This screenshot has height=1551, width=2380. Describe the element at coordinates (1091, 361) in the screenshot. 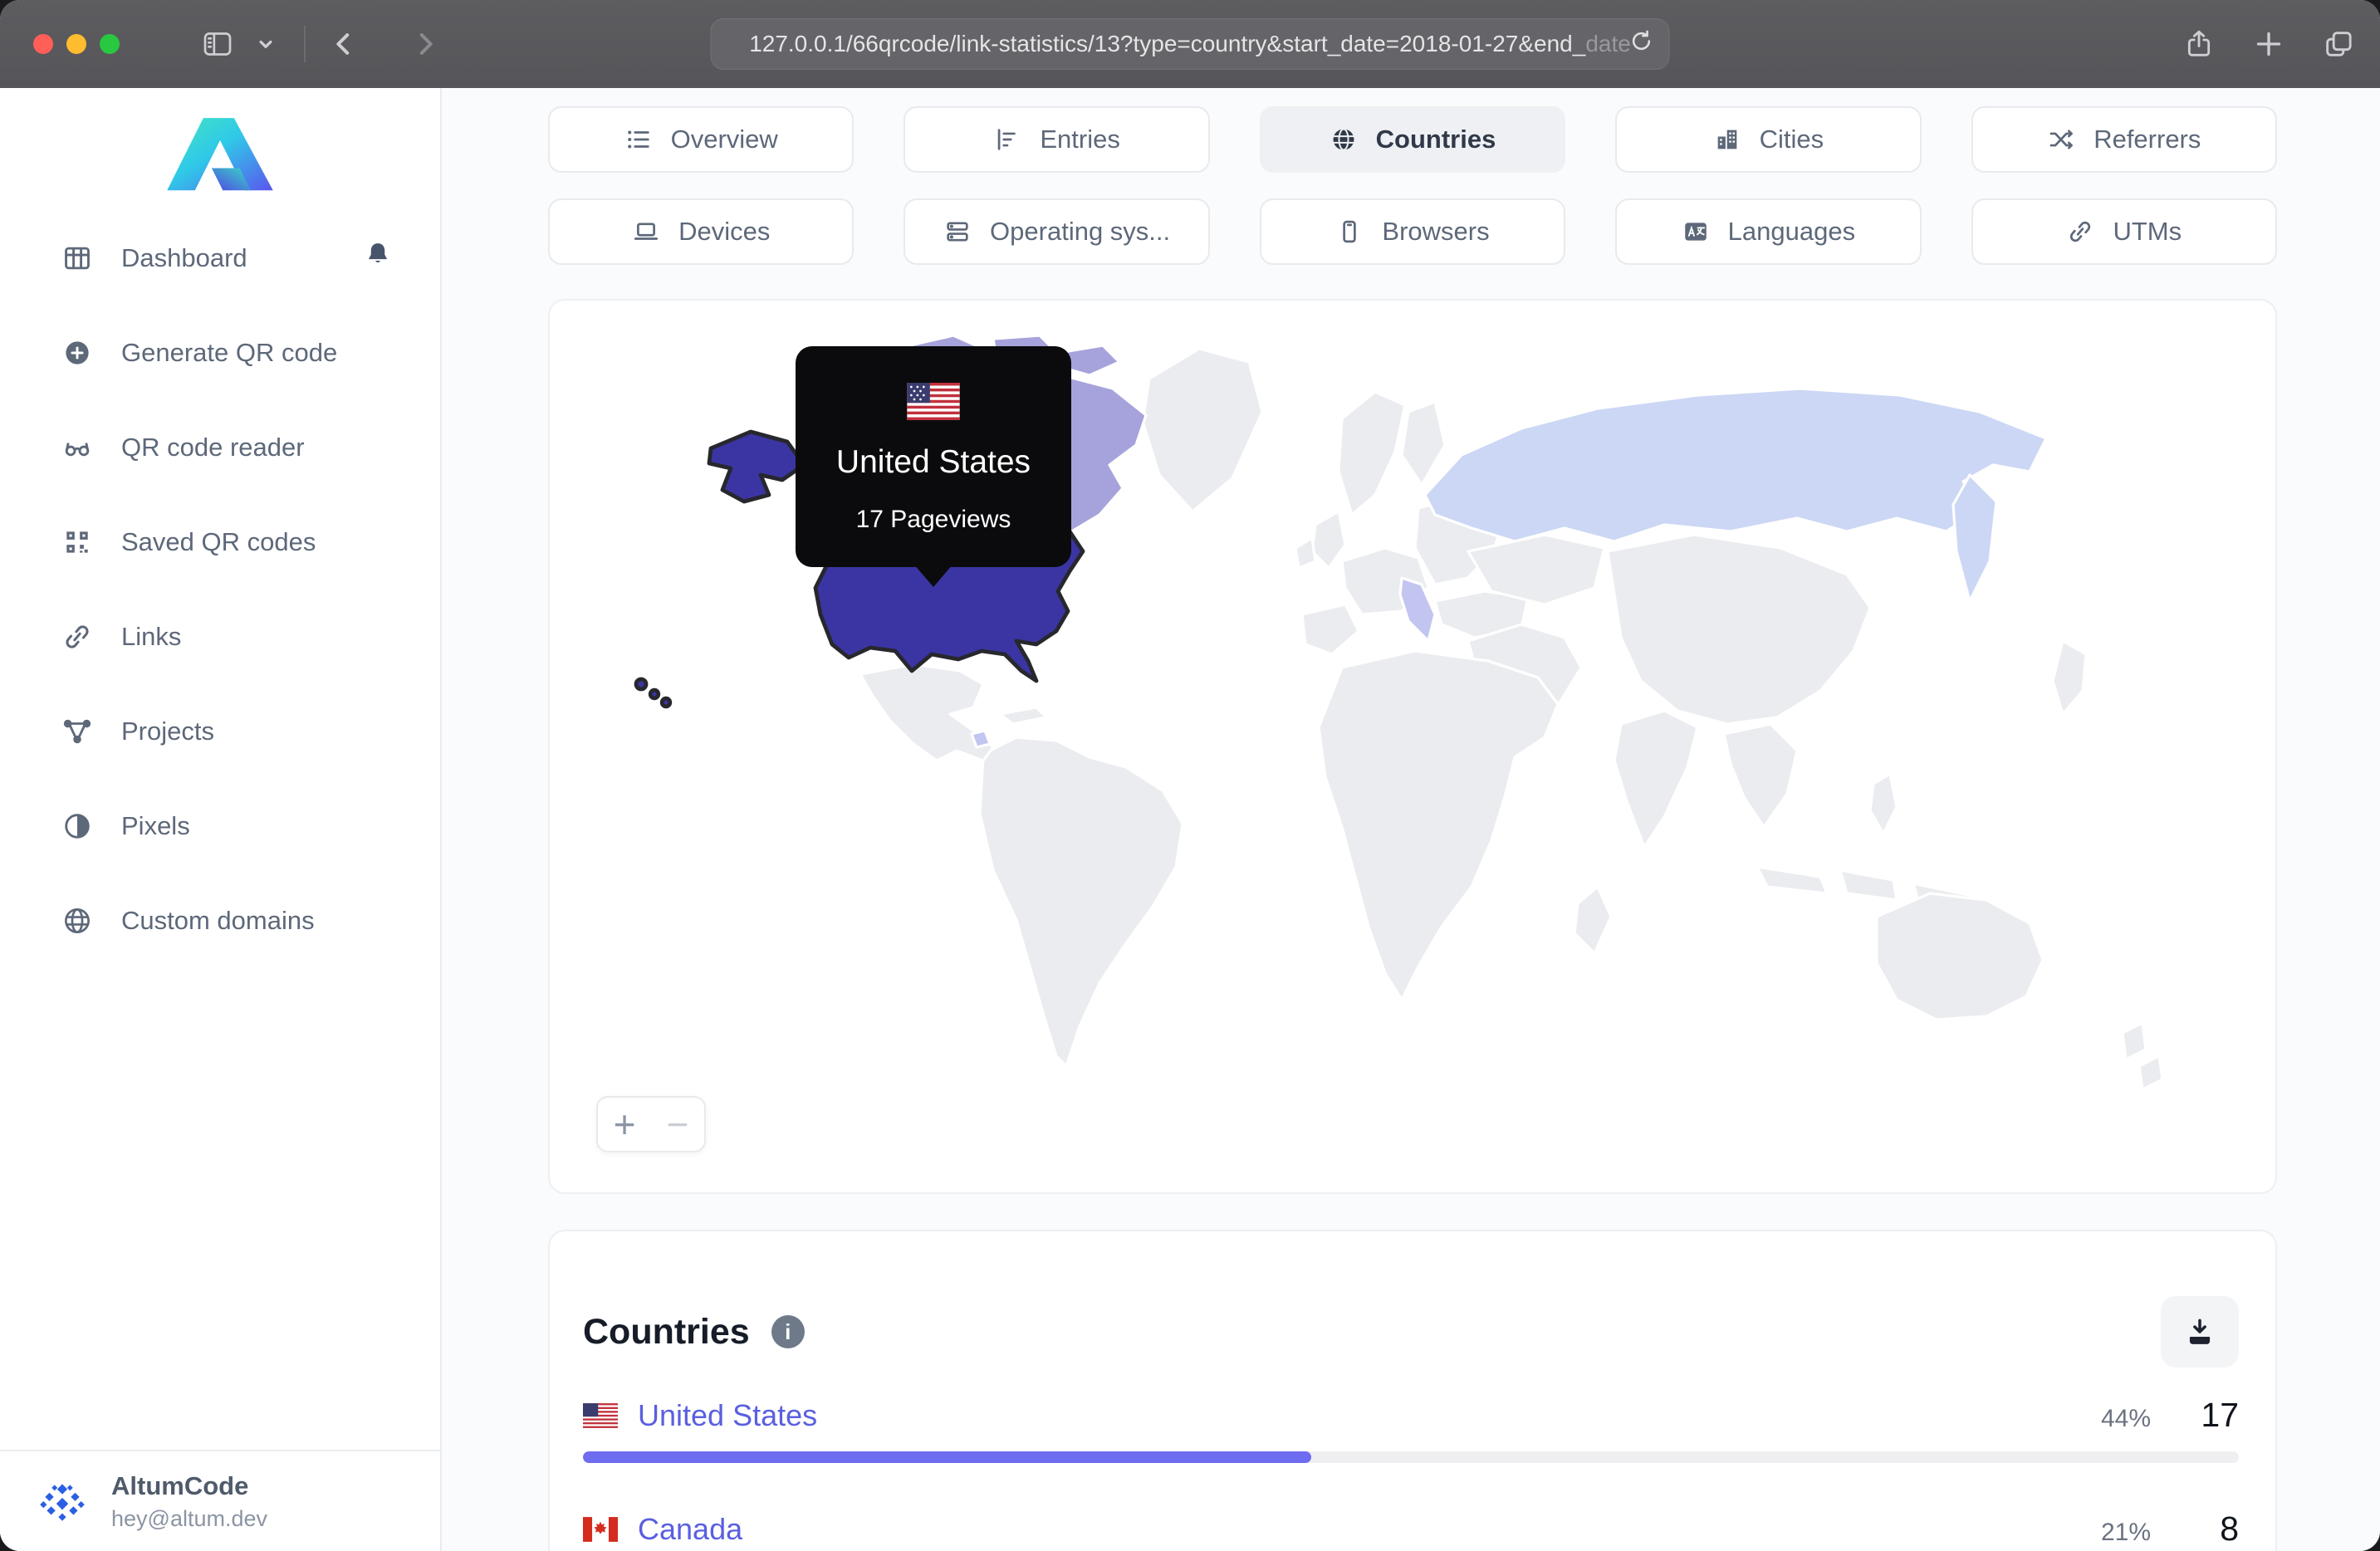

I see `map-canada-islands` at that location.